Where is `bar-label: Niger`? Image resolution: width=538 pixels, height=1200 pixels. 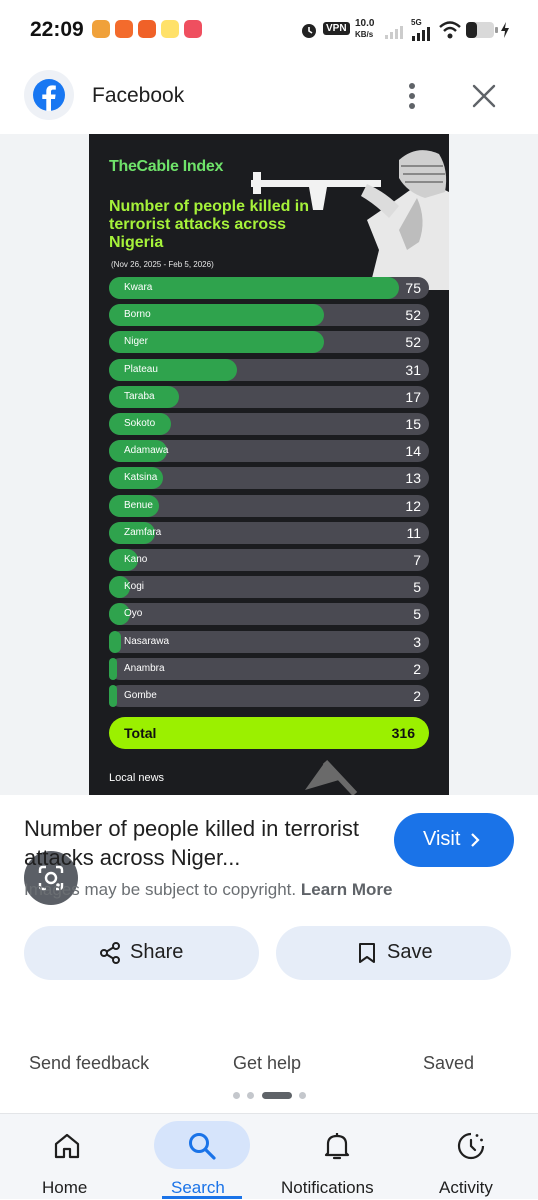
bar-label: Niger is located at coordinates (136, 342).